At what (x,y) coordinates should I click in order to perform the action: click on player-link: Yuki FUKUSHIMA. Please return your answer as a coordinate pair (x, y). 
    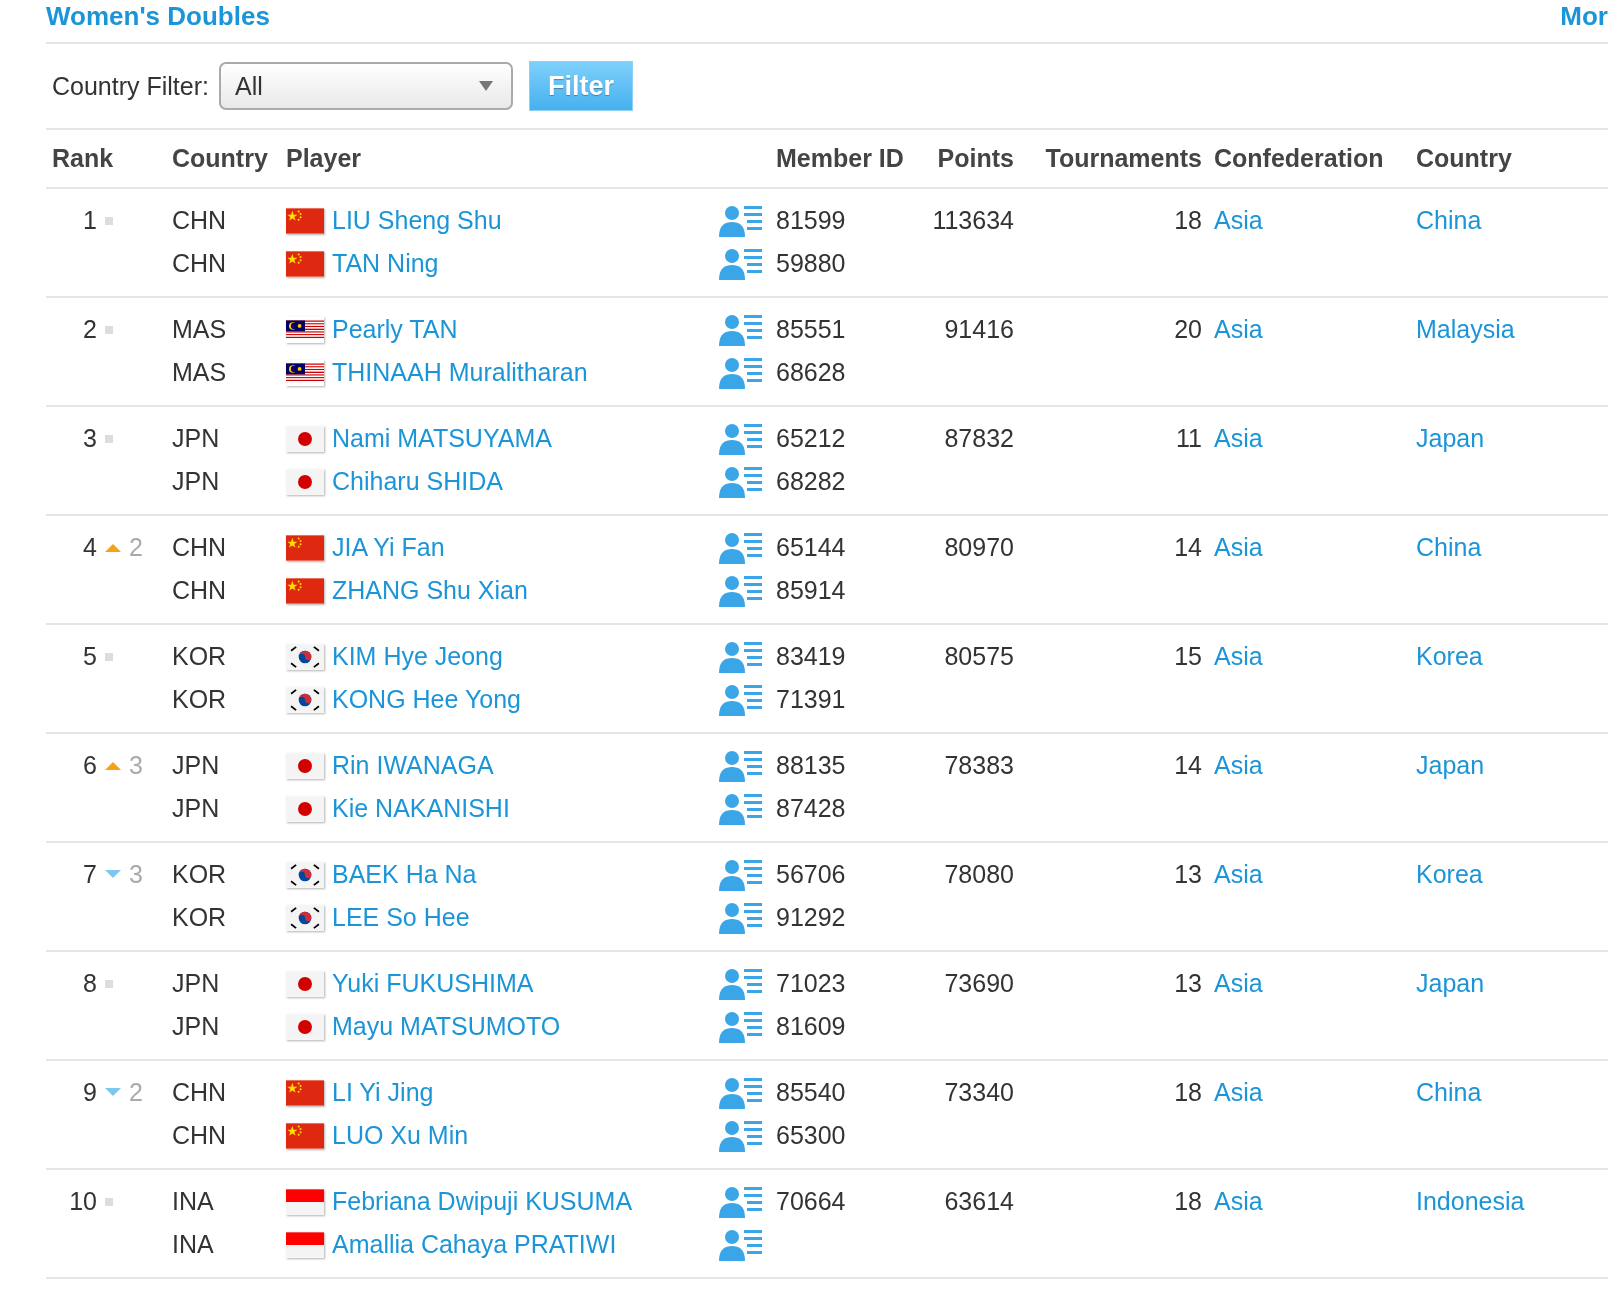
    Looking at the image, I should click on (433, 983).